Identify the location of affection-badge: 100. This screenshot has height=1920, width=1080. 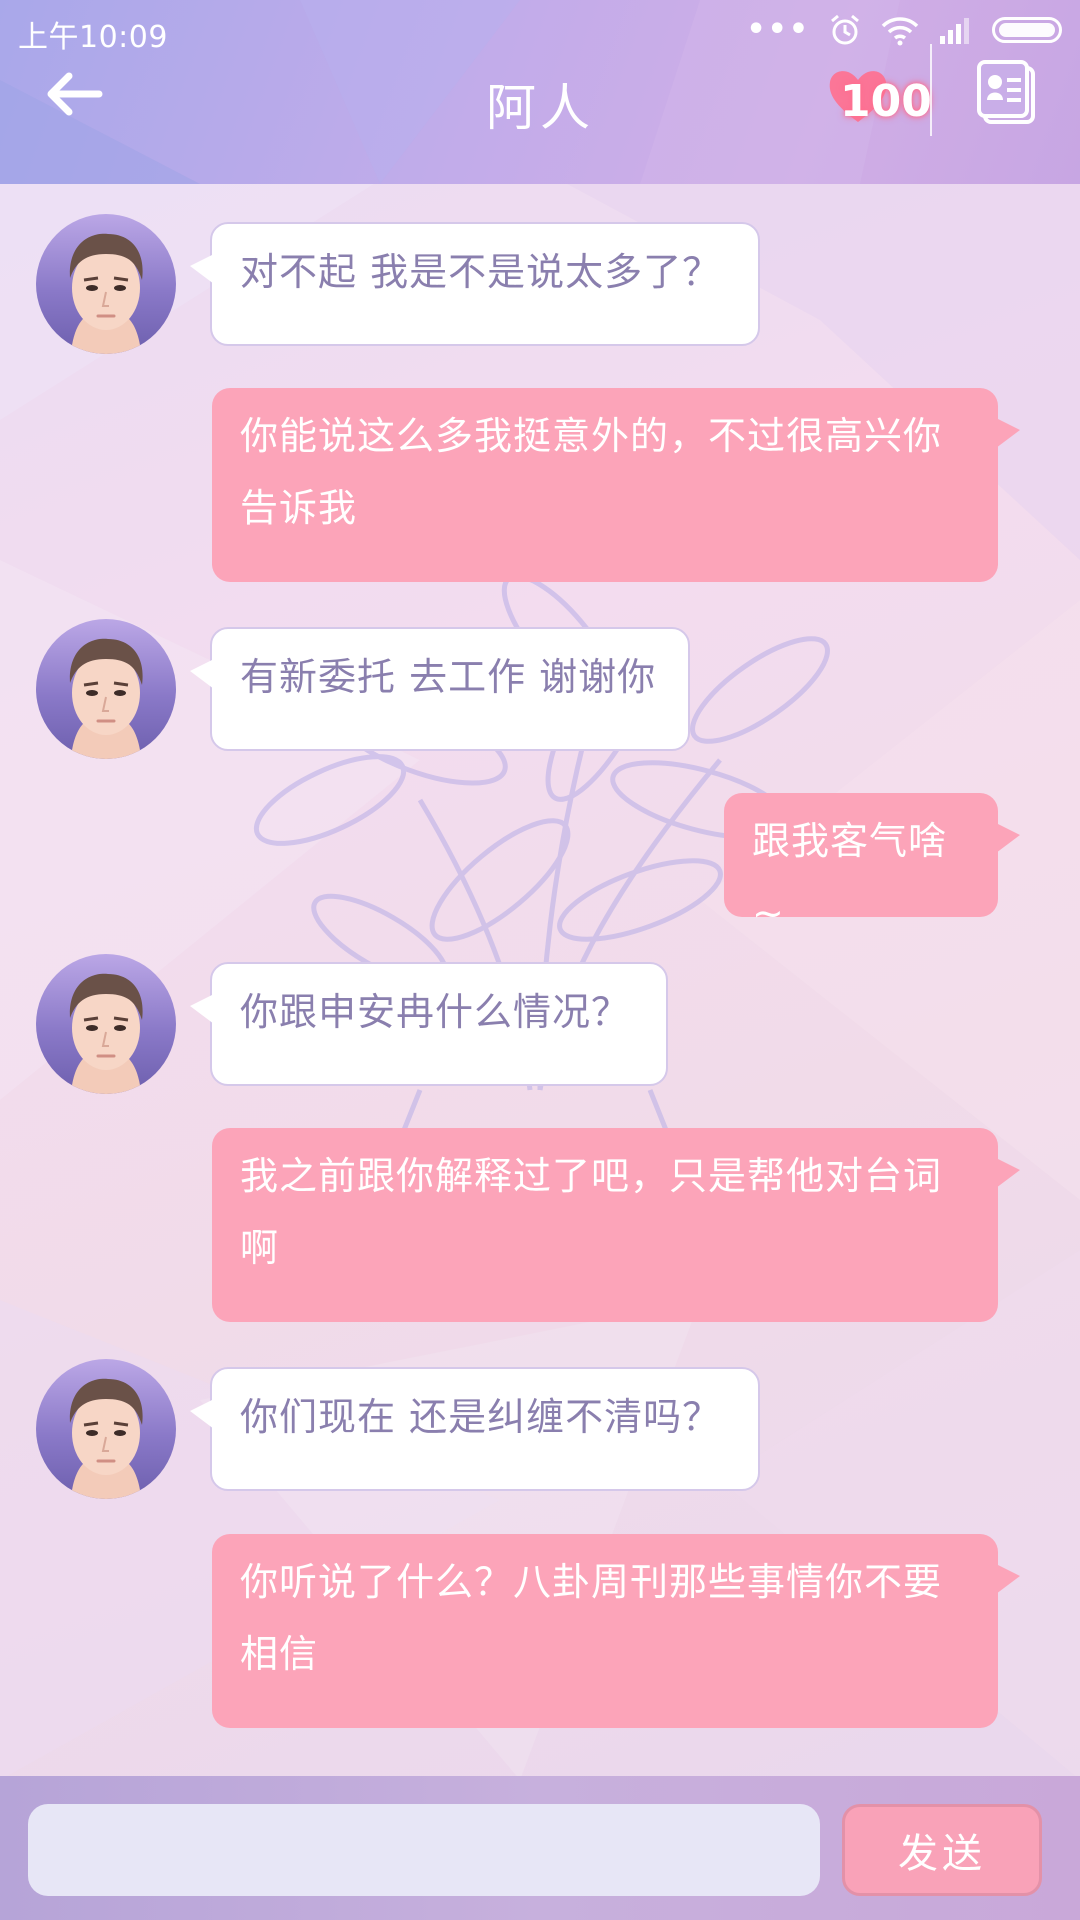
(879, 101).